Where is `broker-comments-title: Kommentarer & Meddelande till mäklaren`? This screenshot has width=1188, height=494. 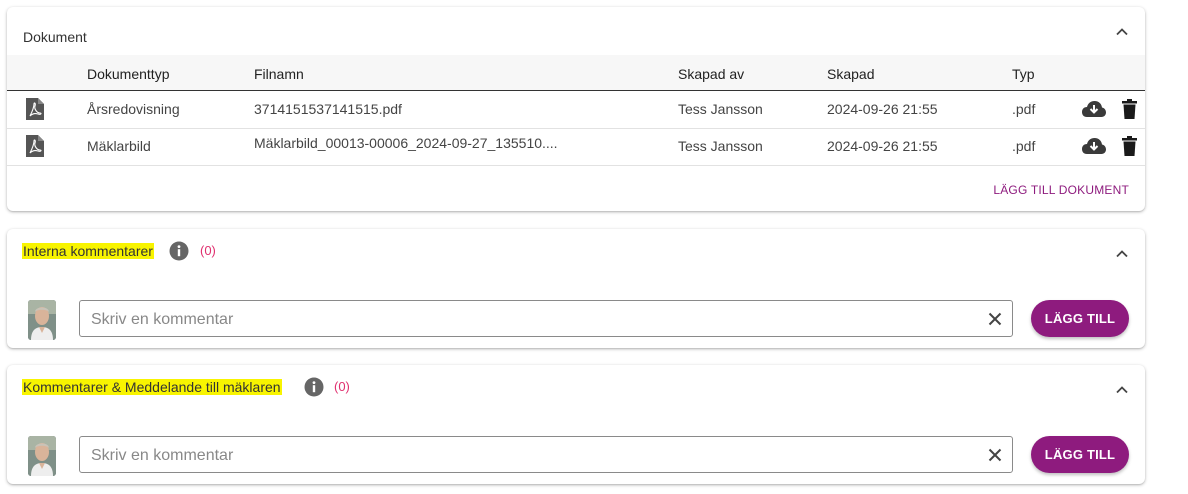 broker-comments-title: Kommentarer & Meddelande till mäklaren is located at coordinates (152, 387).